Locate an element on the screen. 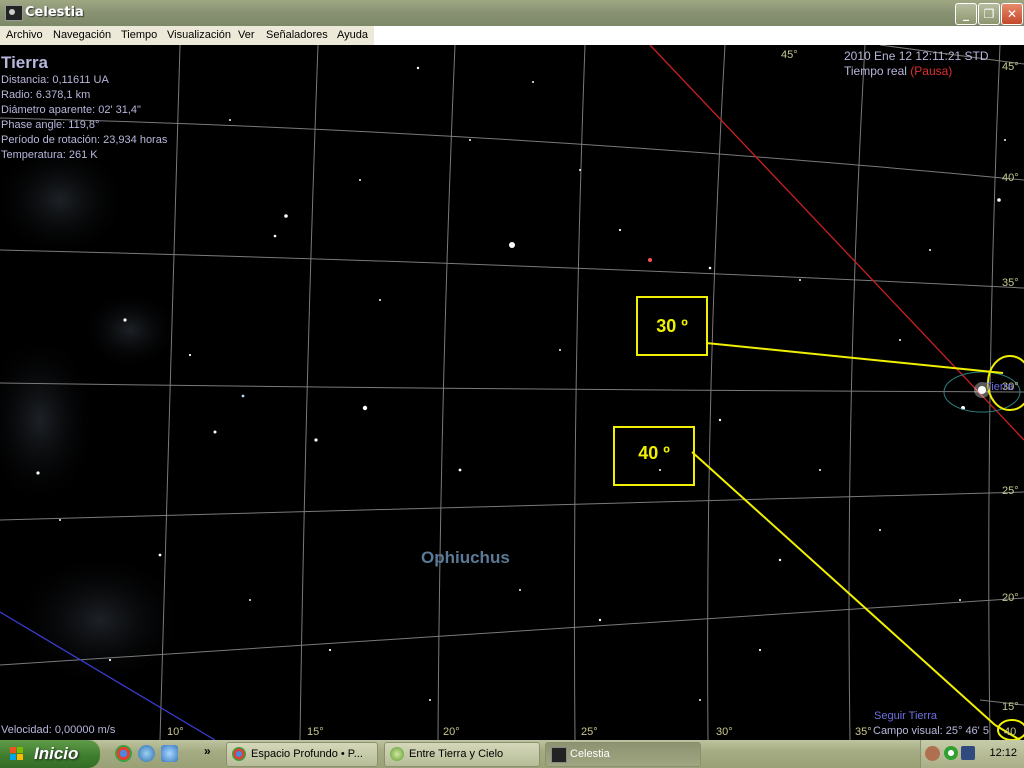 The width and height of the screenshot is (1024, 768). task-label: Entre Tierra y Cielo is located at coordinates (456, 754).